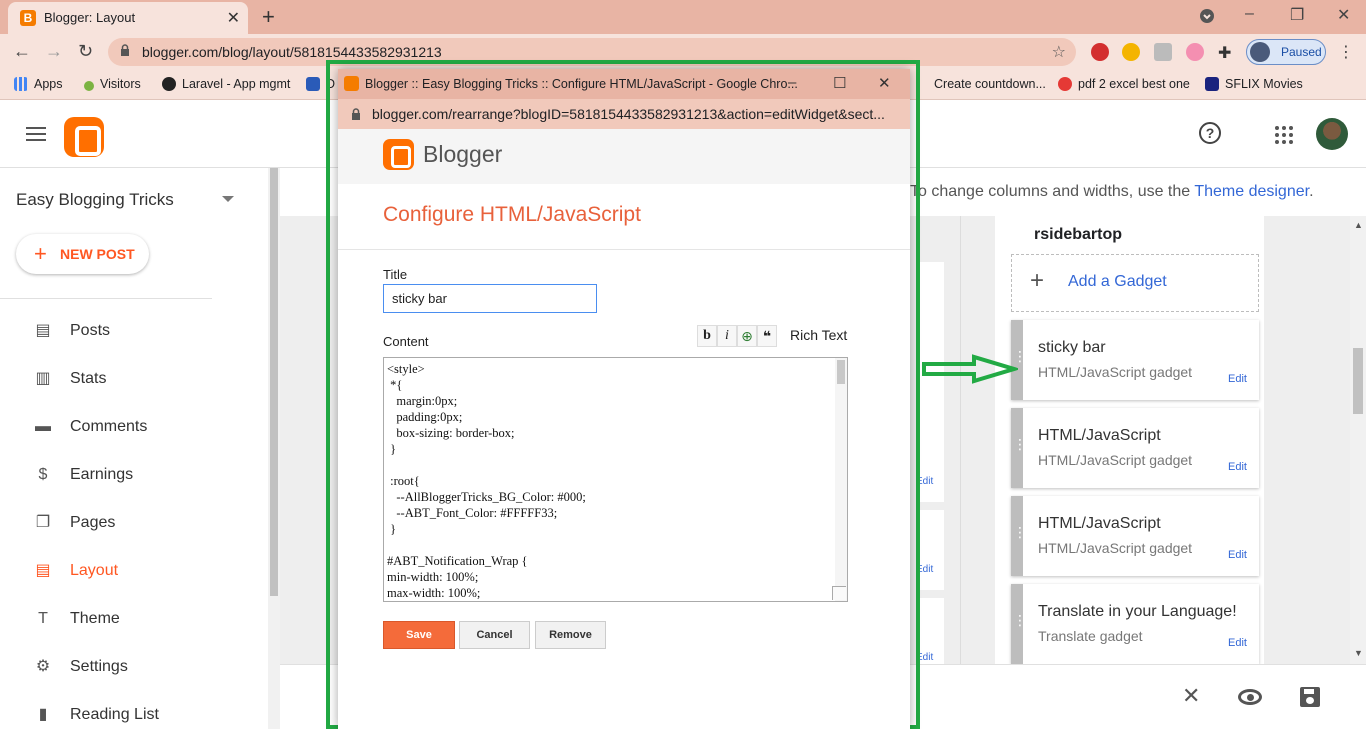 The height and width of the screenshot is (729, 1366). Describe the element at coordinates (1358, 653) in the screenshot. I see `scroll-down-icon: ▼` at that location.